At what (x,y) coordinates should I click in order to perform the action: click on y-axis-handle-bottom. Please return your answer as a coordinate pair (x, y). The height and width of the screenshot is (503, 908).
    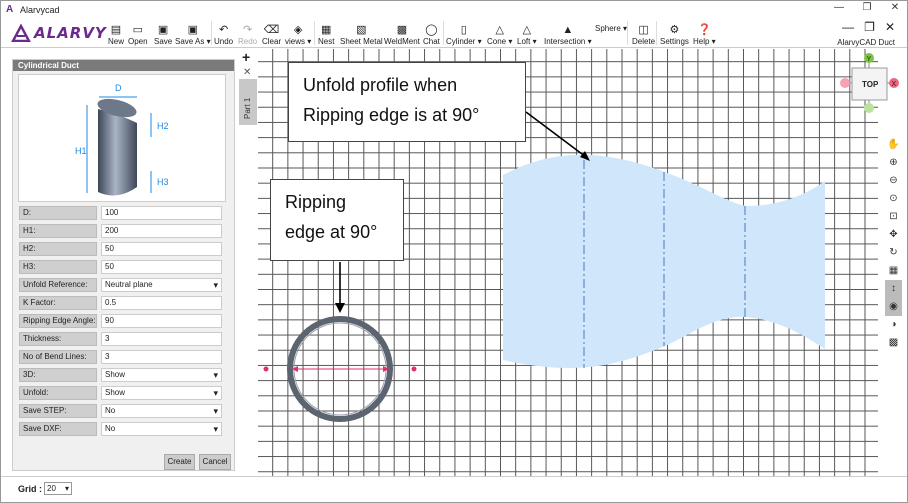
    Looking at the image, I should click on (869, 108).